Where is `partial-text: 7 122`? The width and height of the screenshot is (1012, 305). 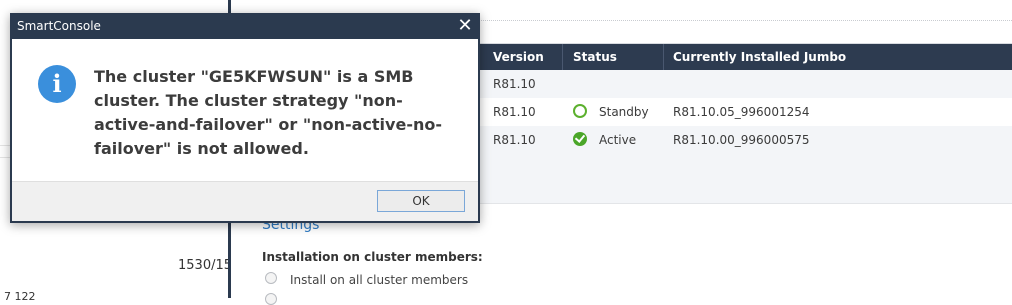
partial-text: 7 122 is located at coordinates (20, 296).